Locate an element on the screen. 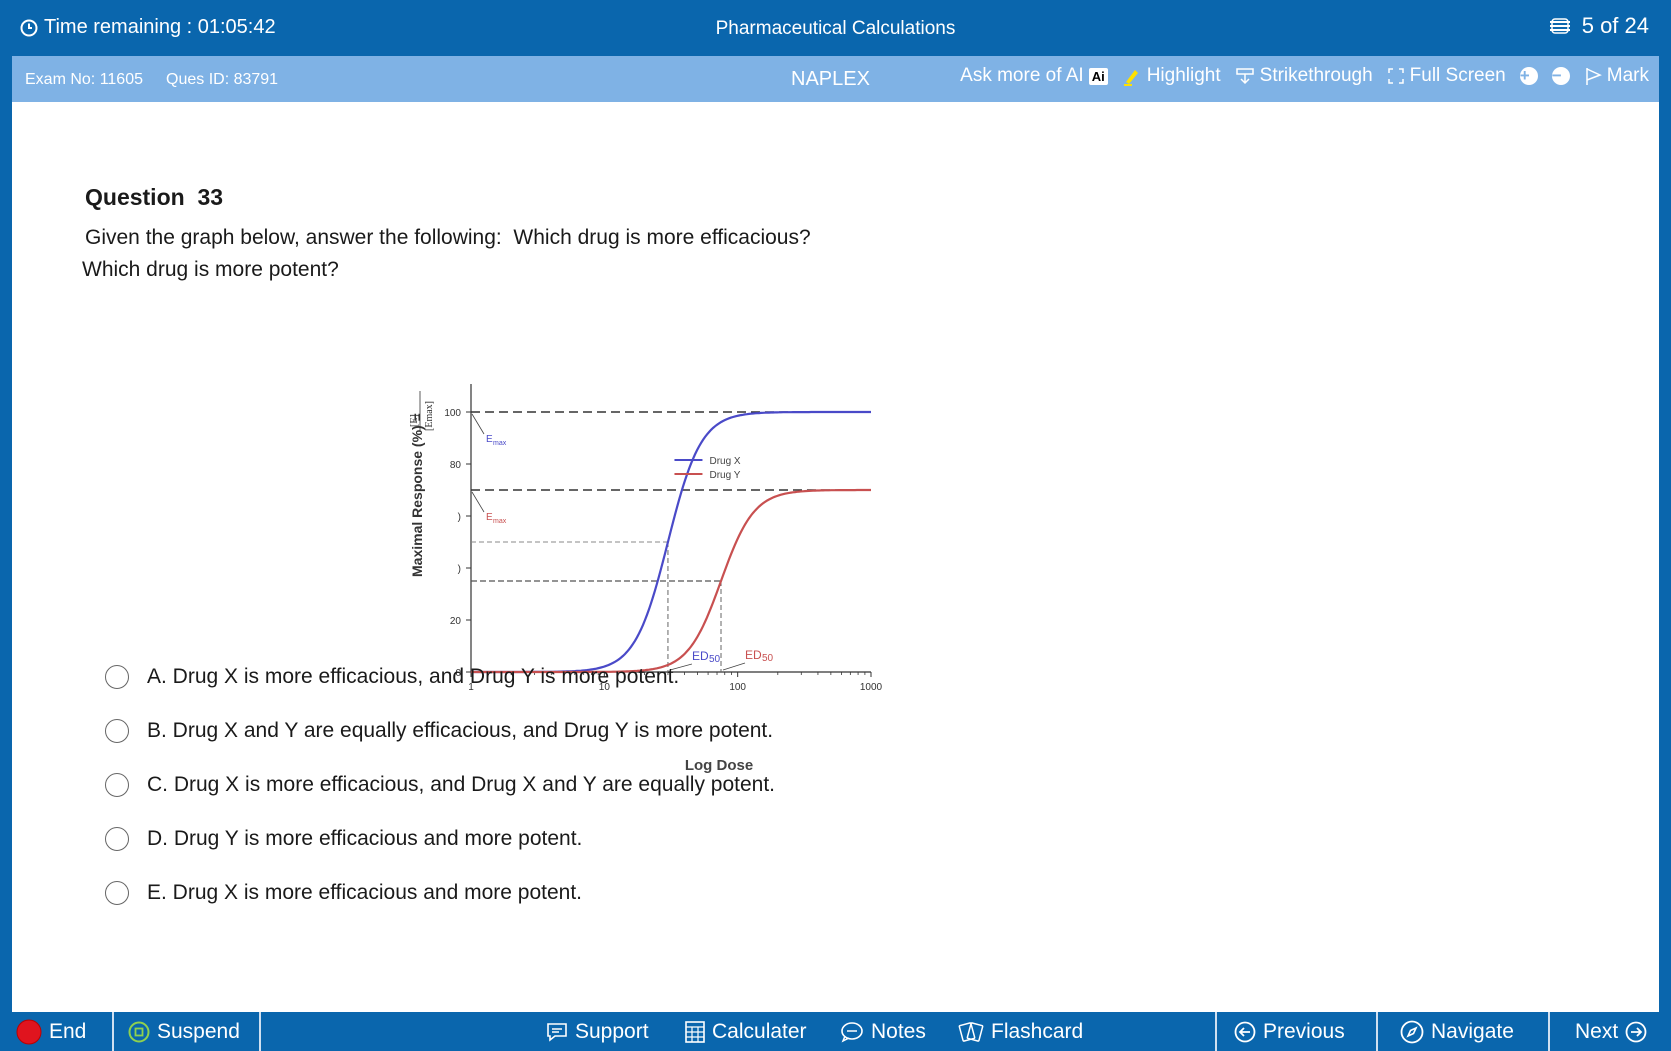 The image size is (1671, 1051). question-progress: 5 of 24 is located at coordinates (1598, 26).